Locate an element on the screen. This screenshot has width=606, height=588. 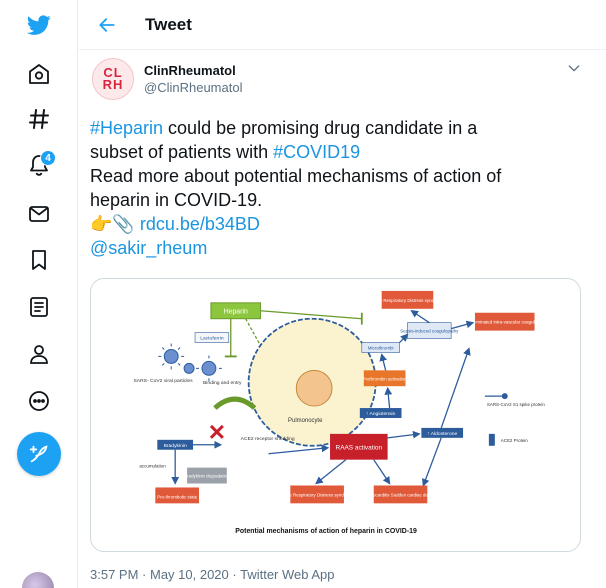
bookmarks-icon is located at coordinates (39, 260).